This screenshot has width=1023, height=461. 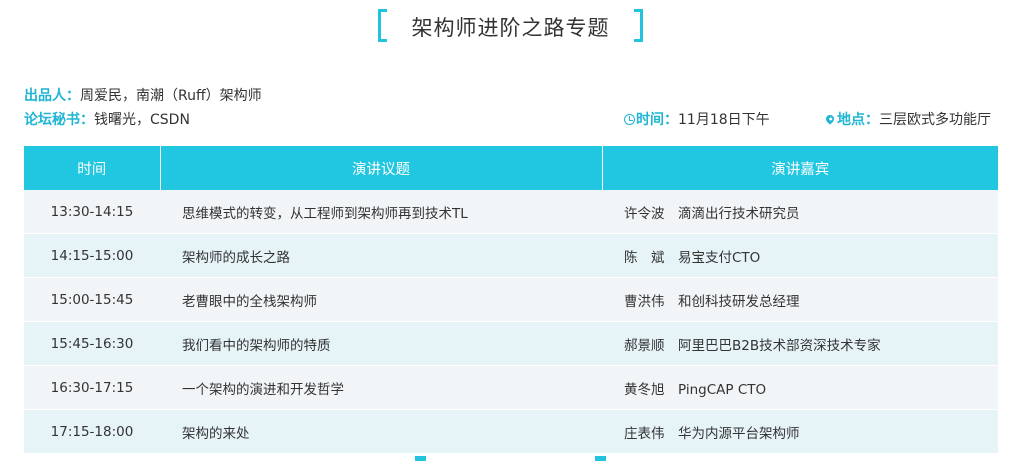 What do you see at coordinates (92, 212) in the screenshot?
I see `session-time: 13:30-14:15` at bounding box center [92, 212].